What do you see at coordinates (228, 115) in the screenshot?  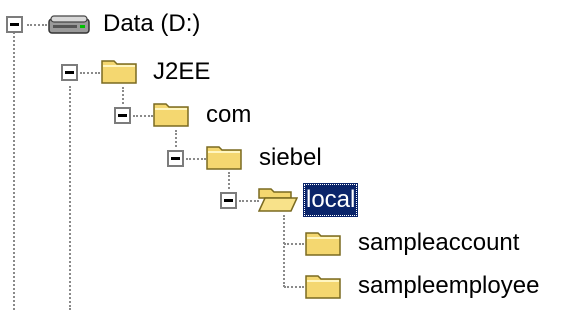 I see `tree-item-com: com` at bounding box center [228, 115].